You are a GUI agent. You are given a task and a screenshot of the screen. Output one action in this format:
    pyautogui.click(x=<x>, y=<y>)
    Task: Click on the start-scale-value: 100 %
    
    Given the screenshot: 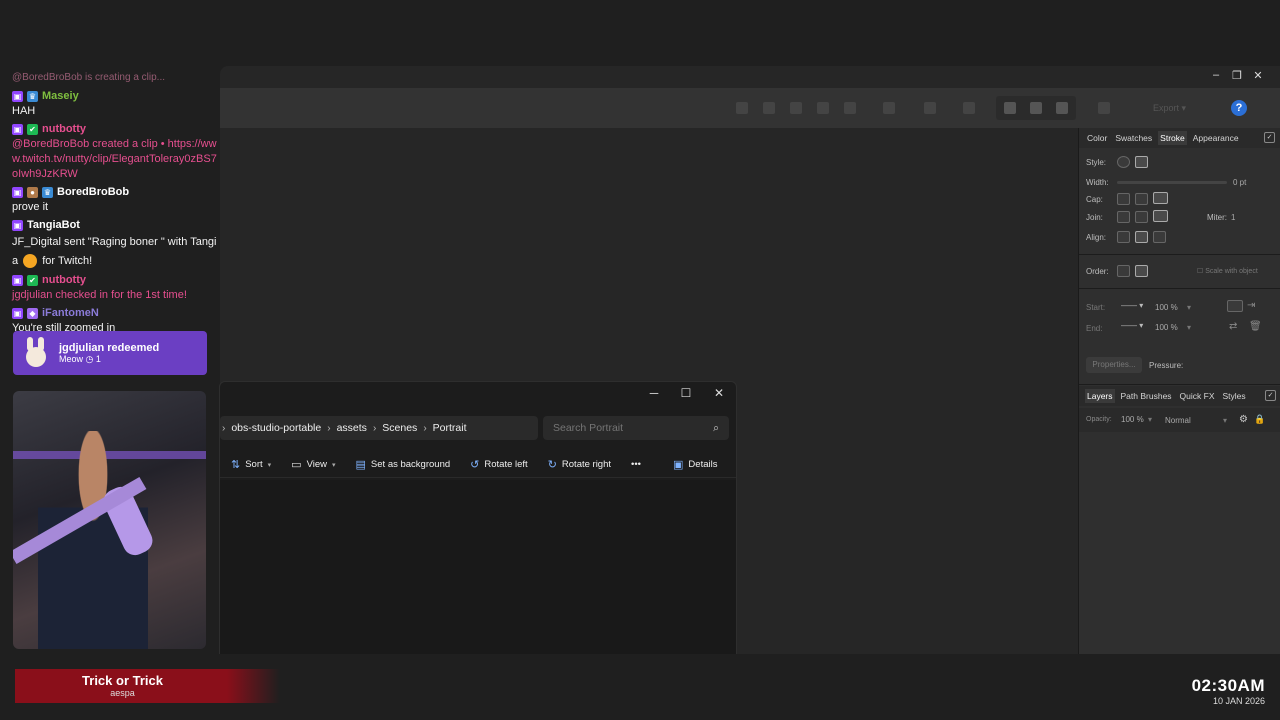 What is the action you would take?
    pyautogui.click(x=1166, y=307)
    